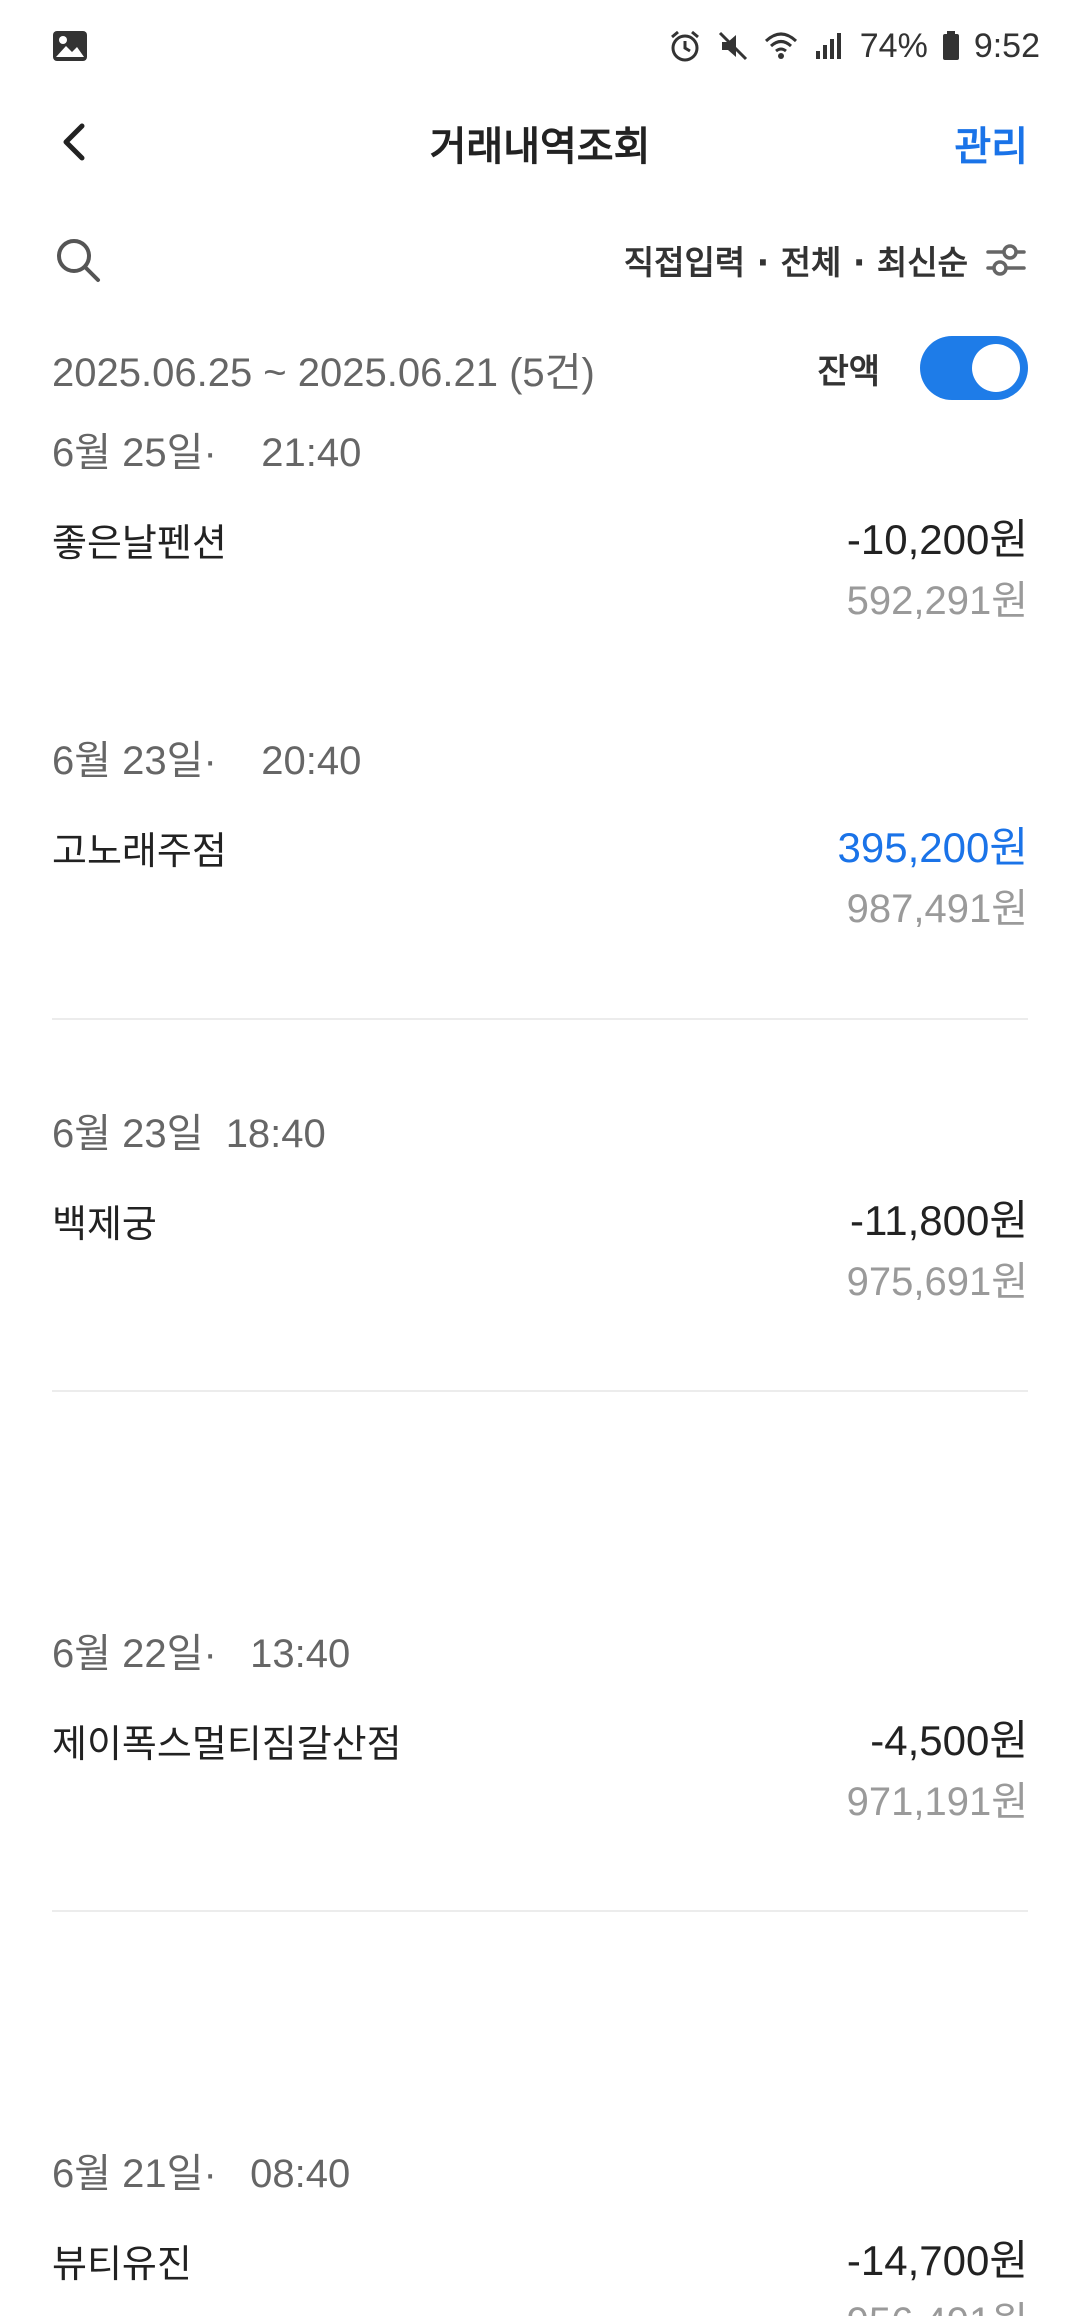 The height and width of the screenshot is (2316, 1080). What do you see at coordinates (950, 45) in the screenshot?
I see `battery-icon` at bounding box center [950, 45].